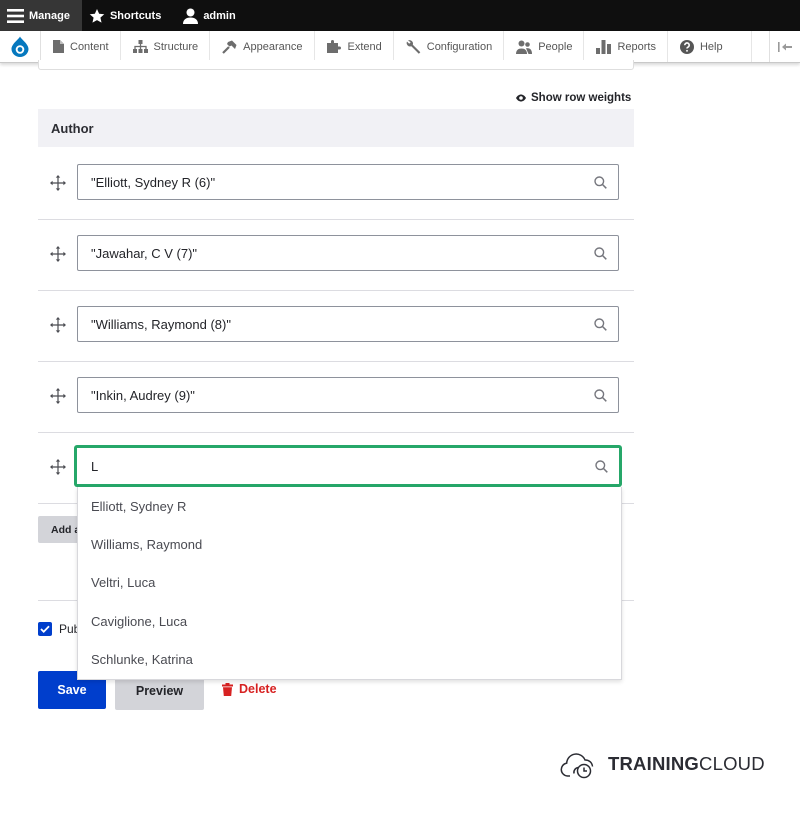 The image size is (800, 819). I want to click on help-icon, so click(686, 46).